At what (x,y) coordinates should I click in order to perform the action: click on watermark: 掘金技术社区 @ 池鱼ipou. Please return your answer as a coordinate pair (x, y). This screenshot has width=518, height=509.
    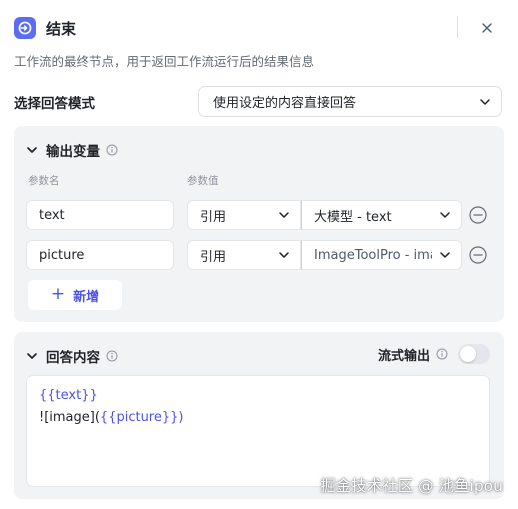
    Looking at the image, I should click on (411, 486).